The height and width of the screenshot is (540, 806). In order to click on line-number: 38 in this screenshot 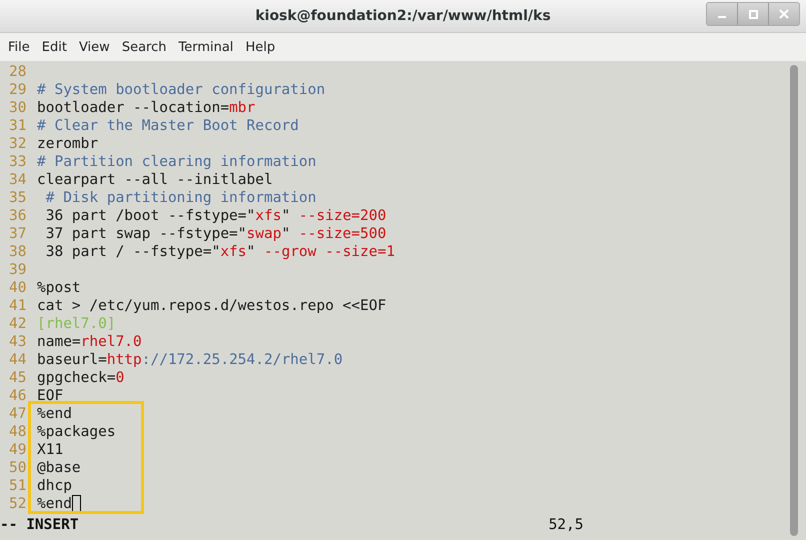, I will do `click(18, 252)`.